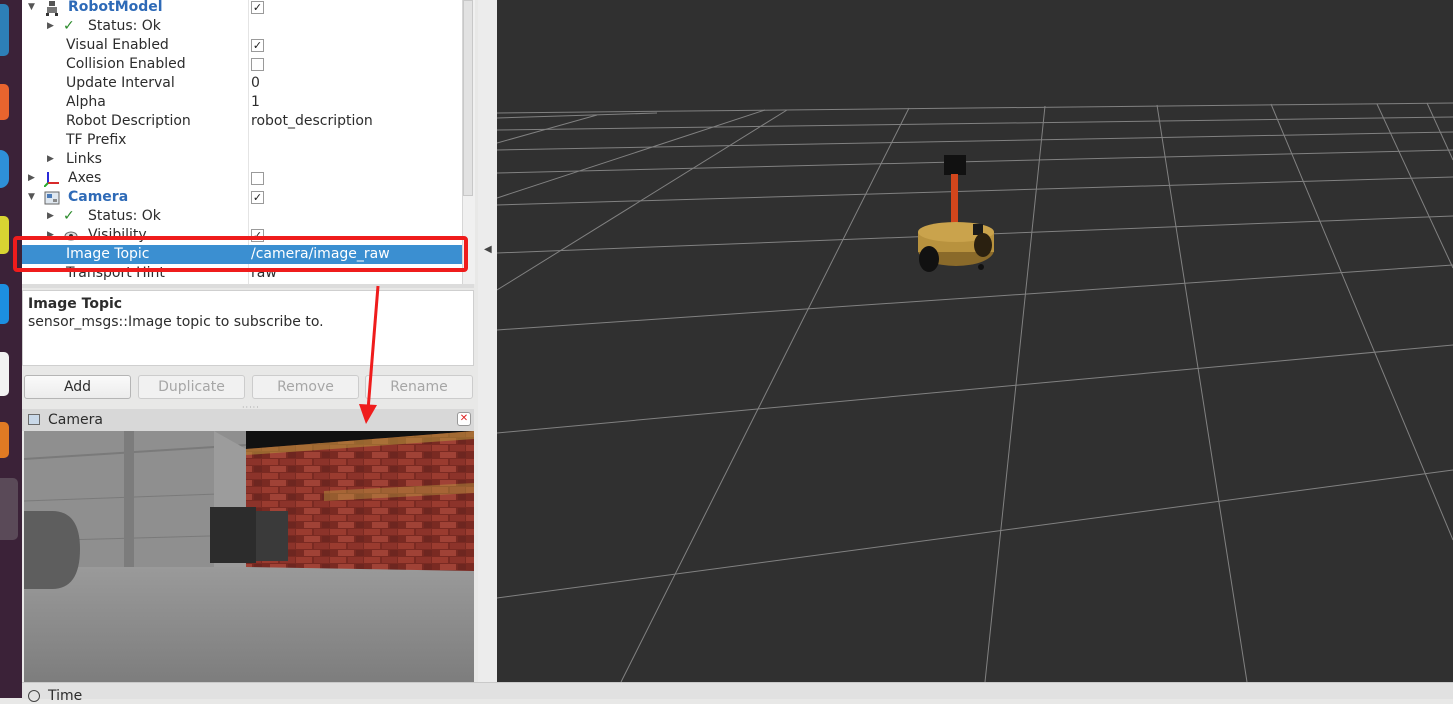 The image size is (1453, 704). I want to click on collapse-left-icon: ◀, so click(488, 249).